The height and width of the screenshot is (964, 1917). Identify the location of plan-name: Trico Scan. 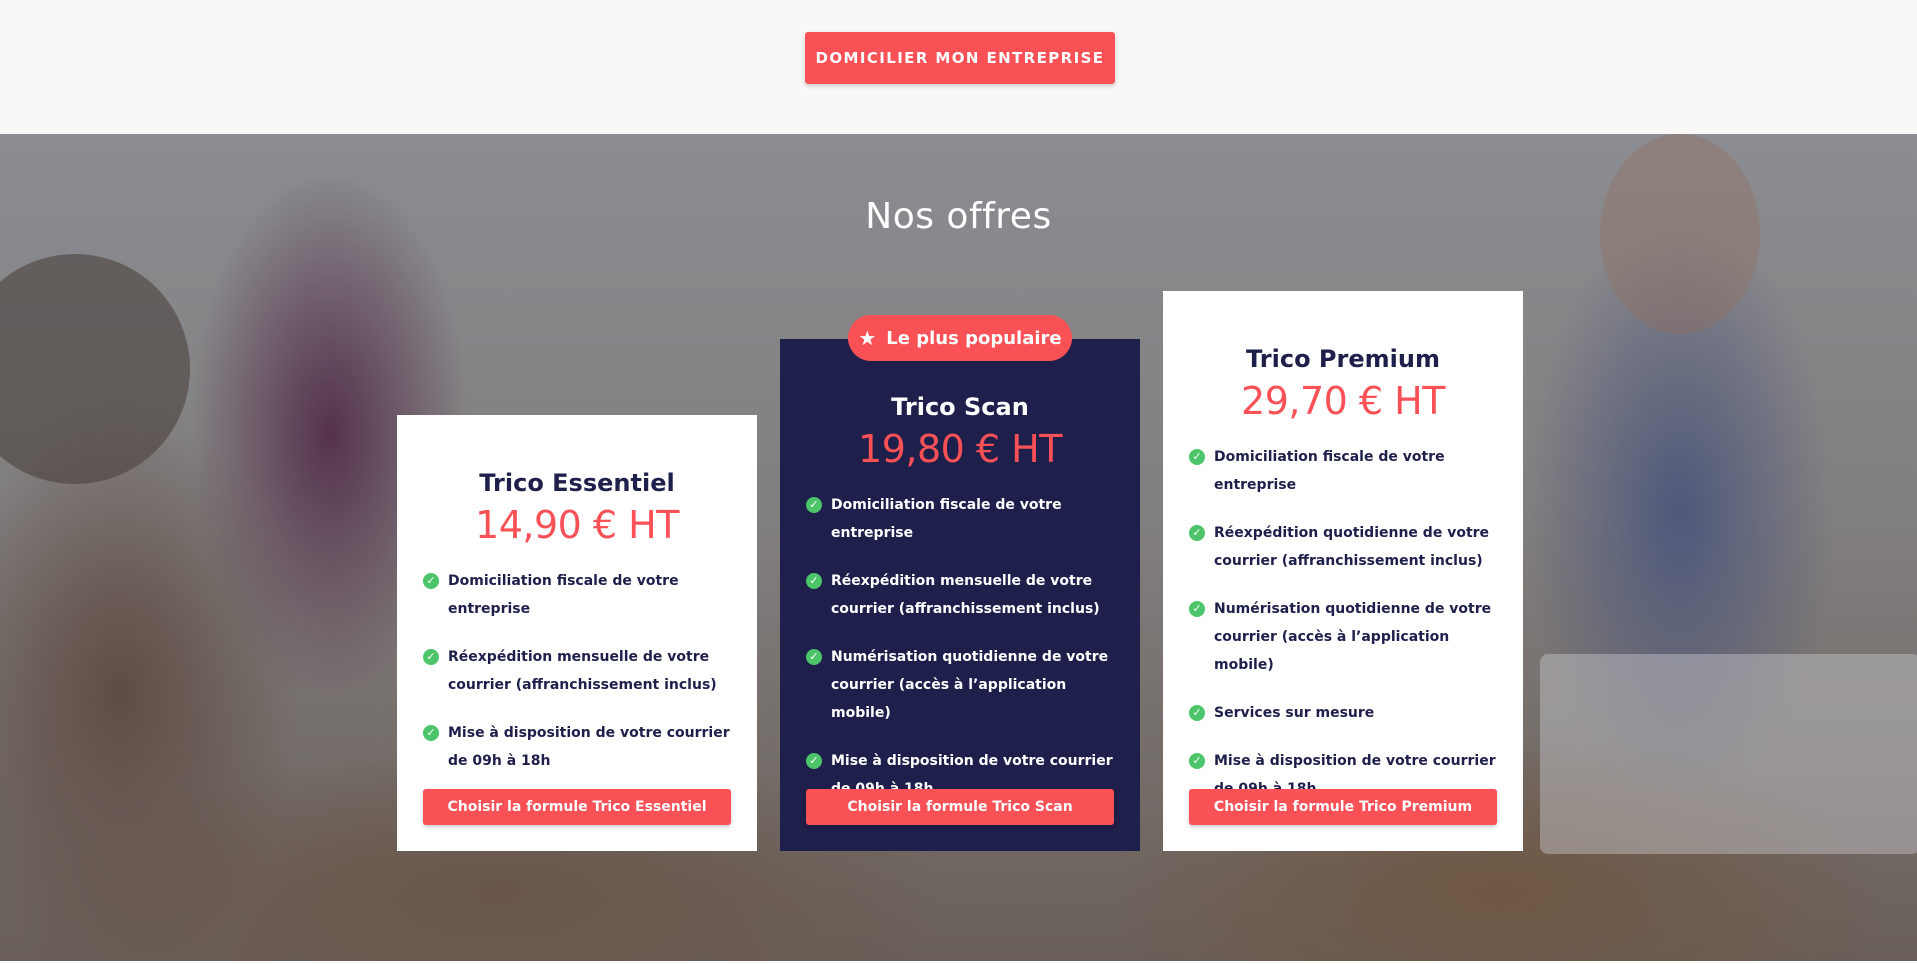
(960, 407).